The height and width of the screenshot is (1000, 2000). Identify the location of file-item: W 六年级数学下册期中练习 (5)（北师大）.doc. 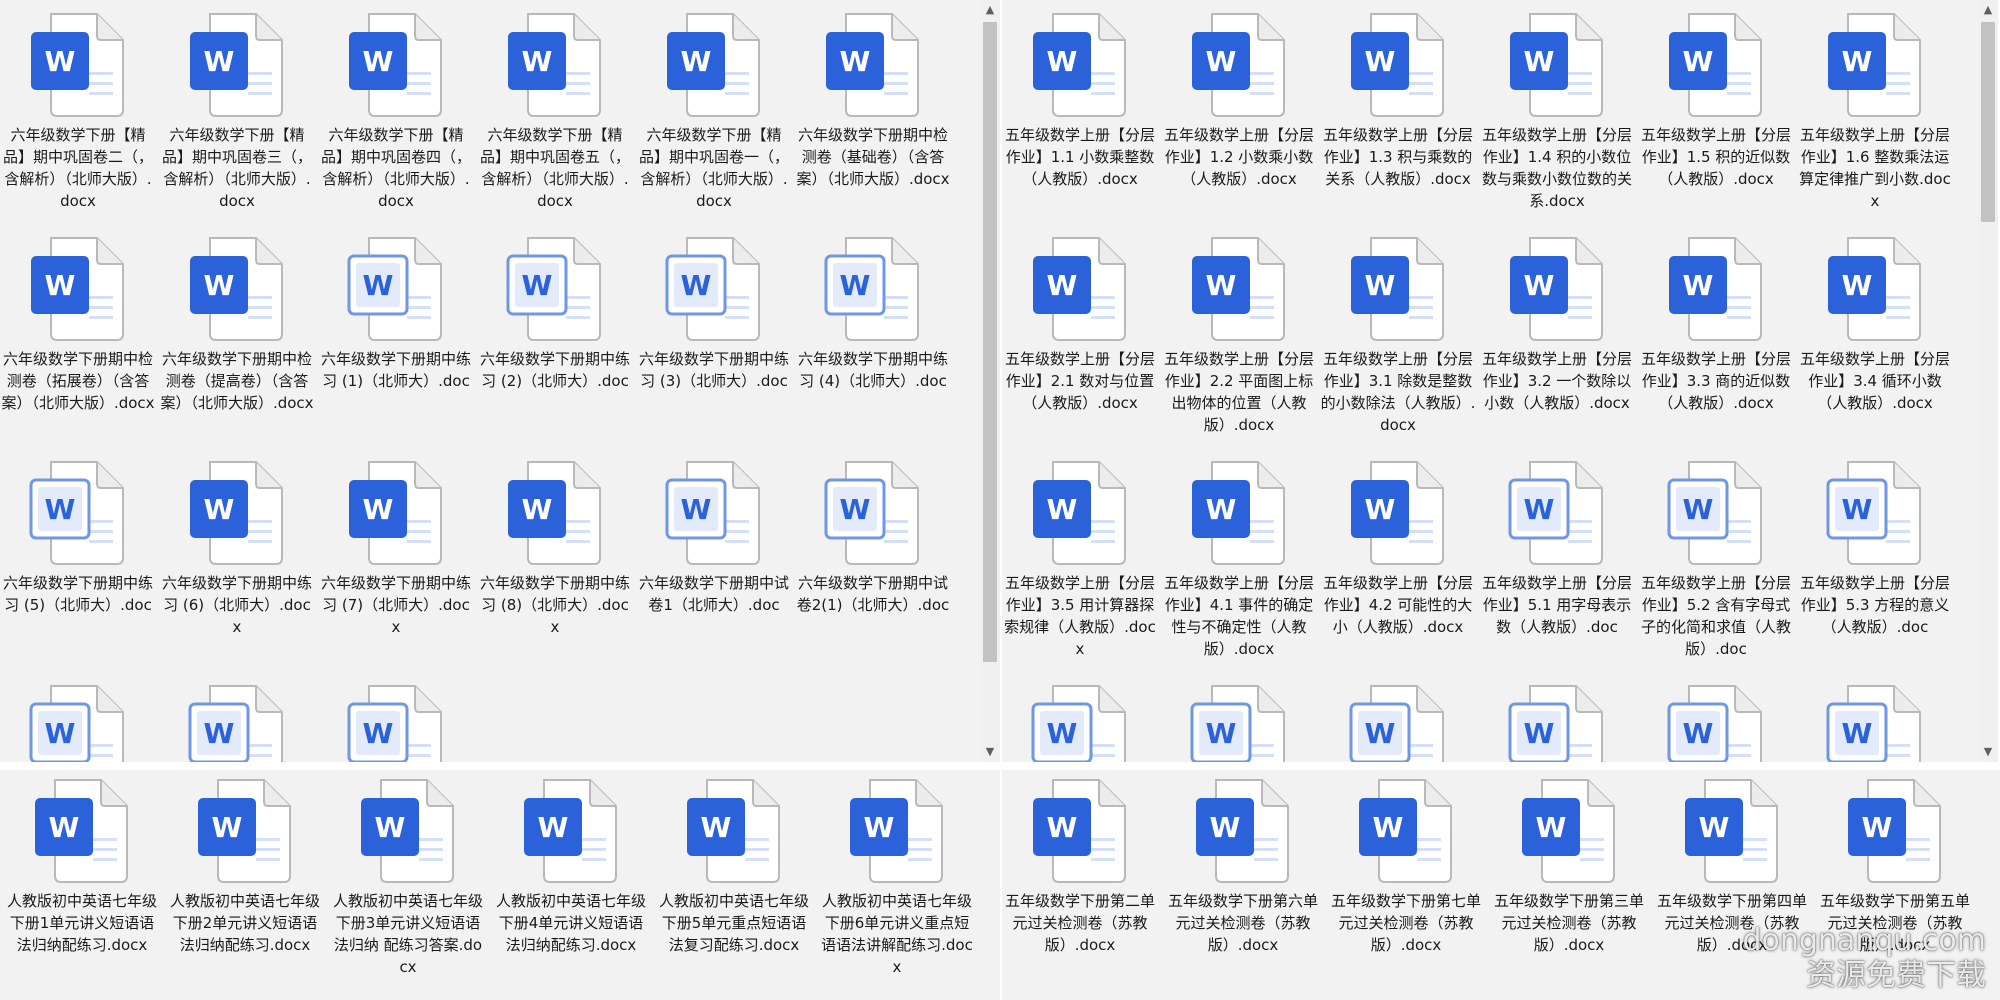
(79, 538).